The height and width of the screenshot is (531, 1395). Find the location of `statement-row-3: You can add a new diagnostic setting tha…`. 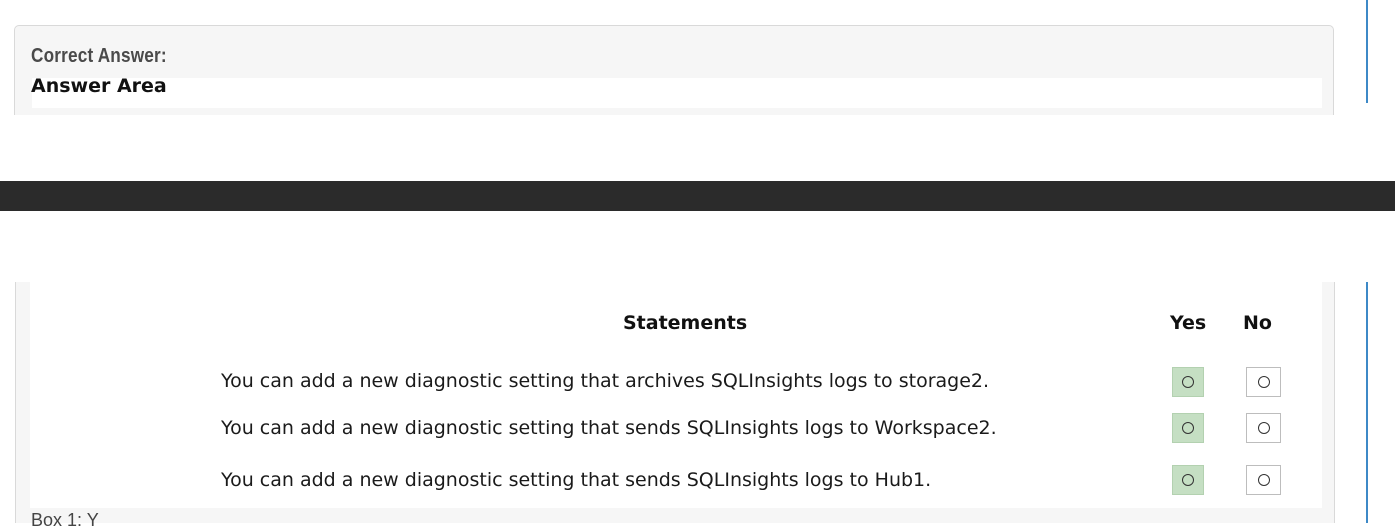

statement-row-3: You can add a new diagnostic setting tha… is located at coordinates (576, 480).